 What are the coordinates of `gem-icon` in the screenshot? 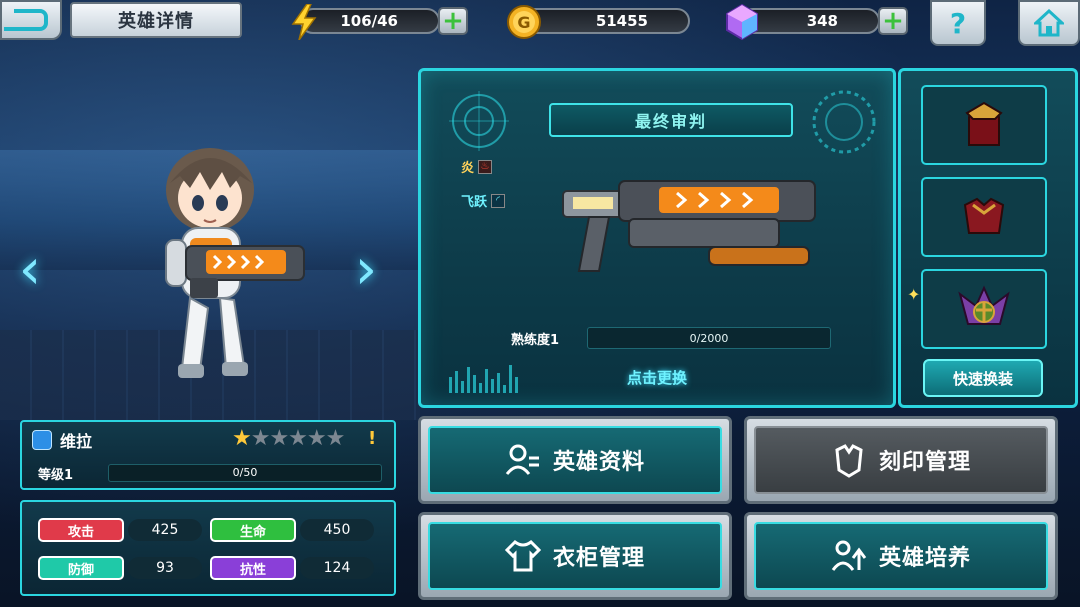 It's located at (742, 22).